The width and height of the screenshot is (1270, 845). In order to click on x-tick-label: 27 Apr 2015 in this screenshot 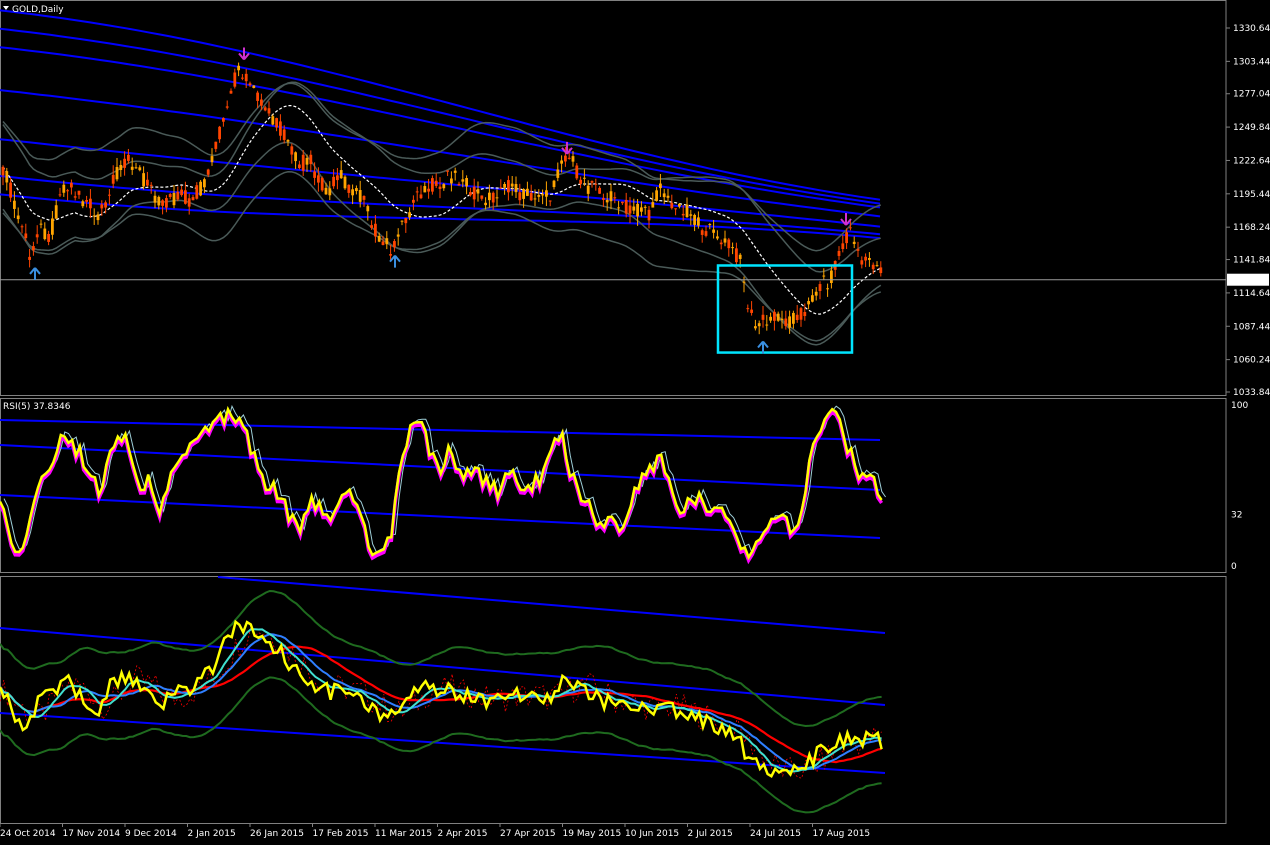, I will do `click(528, 834)`.